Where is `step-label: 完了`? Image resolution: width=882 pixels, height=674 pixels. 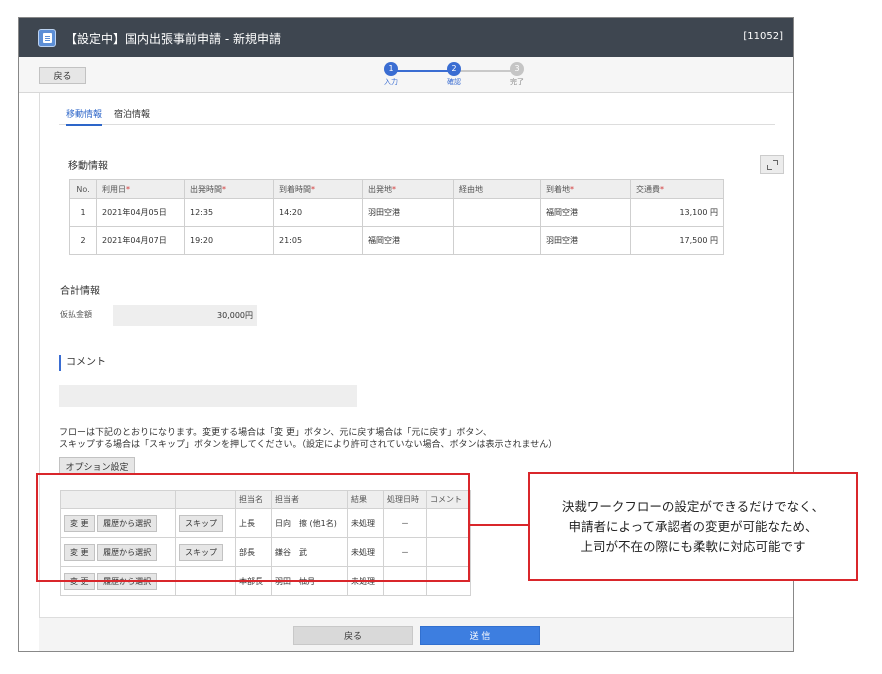
step-label: 完了 is located at coordinates (517, 82).